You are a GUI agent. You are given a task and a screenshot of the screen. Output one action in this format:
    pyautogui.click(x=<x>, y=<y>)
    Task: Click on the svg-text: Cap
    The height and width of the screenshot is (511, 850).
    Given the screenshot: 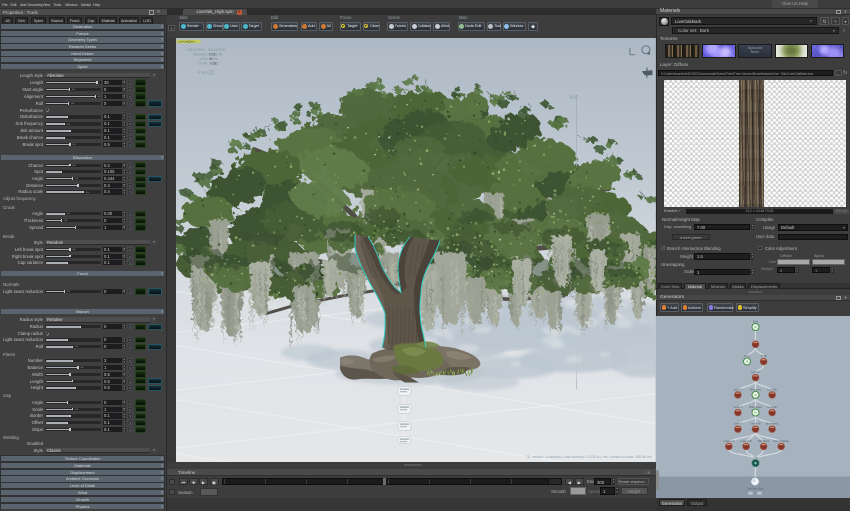 What is the action you would take?
    pyautogui.click(x=755, y=457)
    